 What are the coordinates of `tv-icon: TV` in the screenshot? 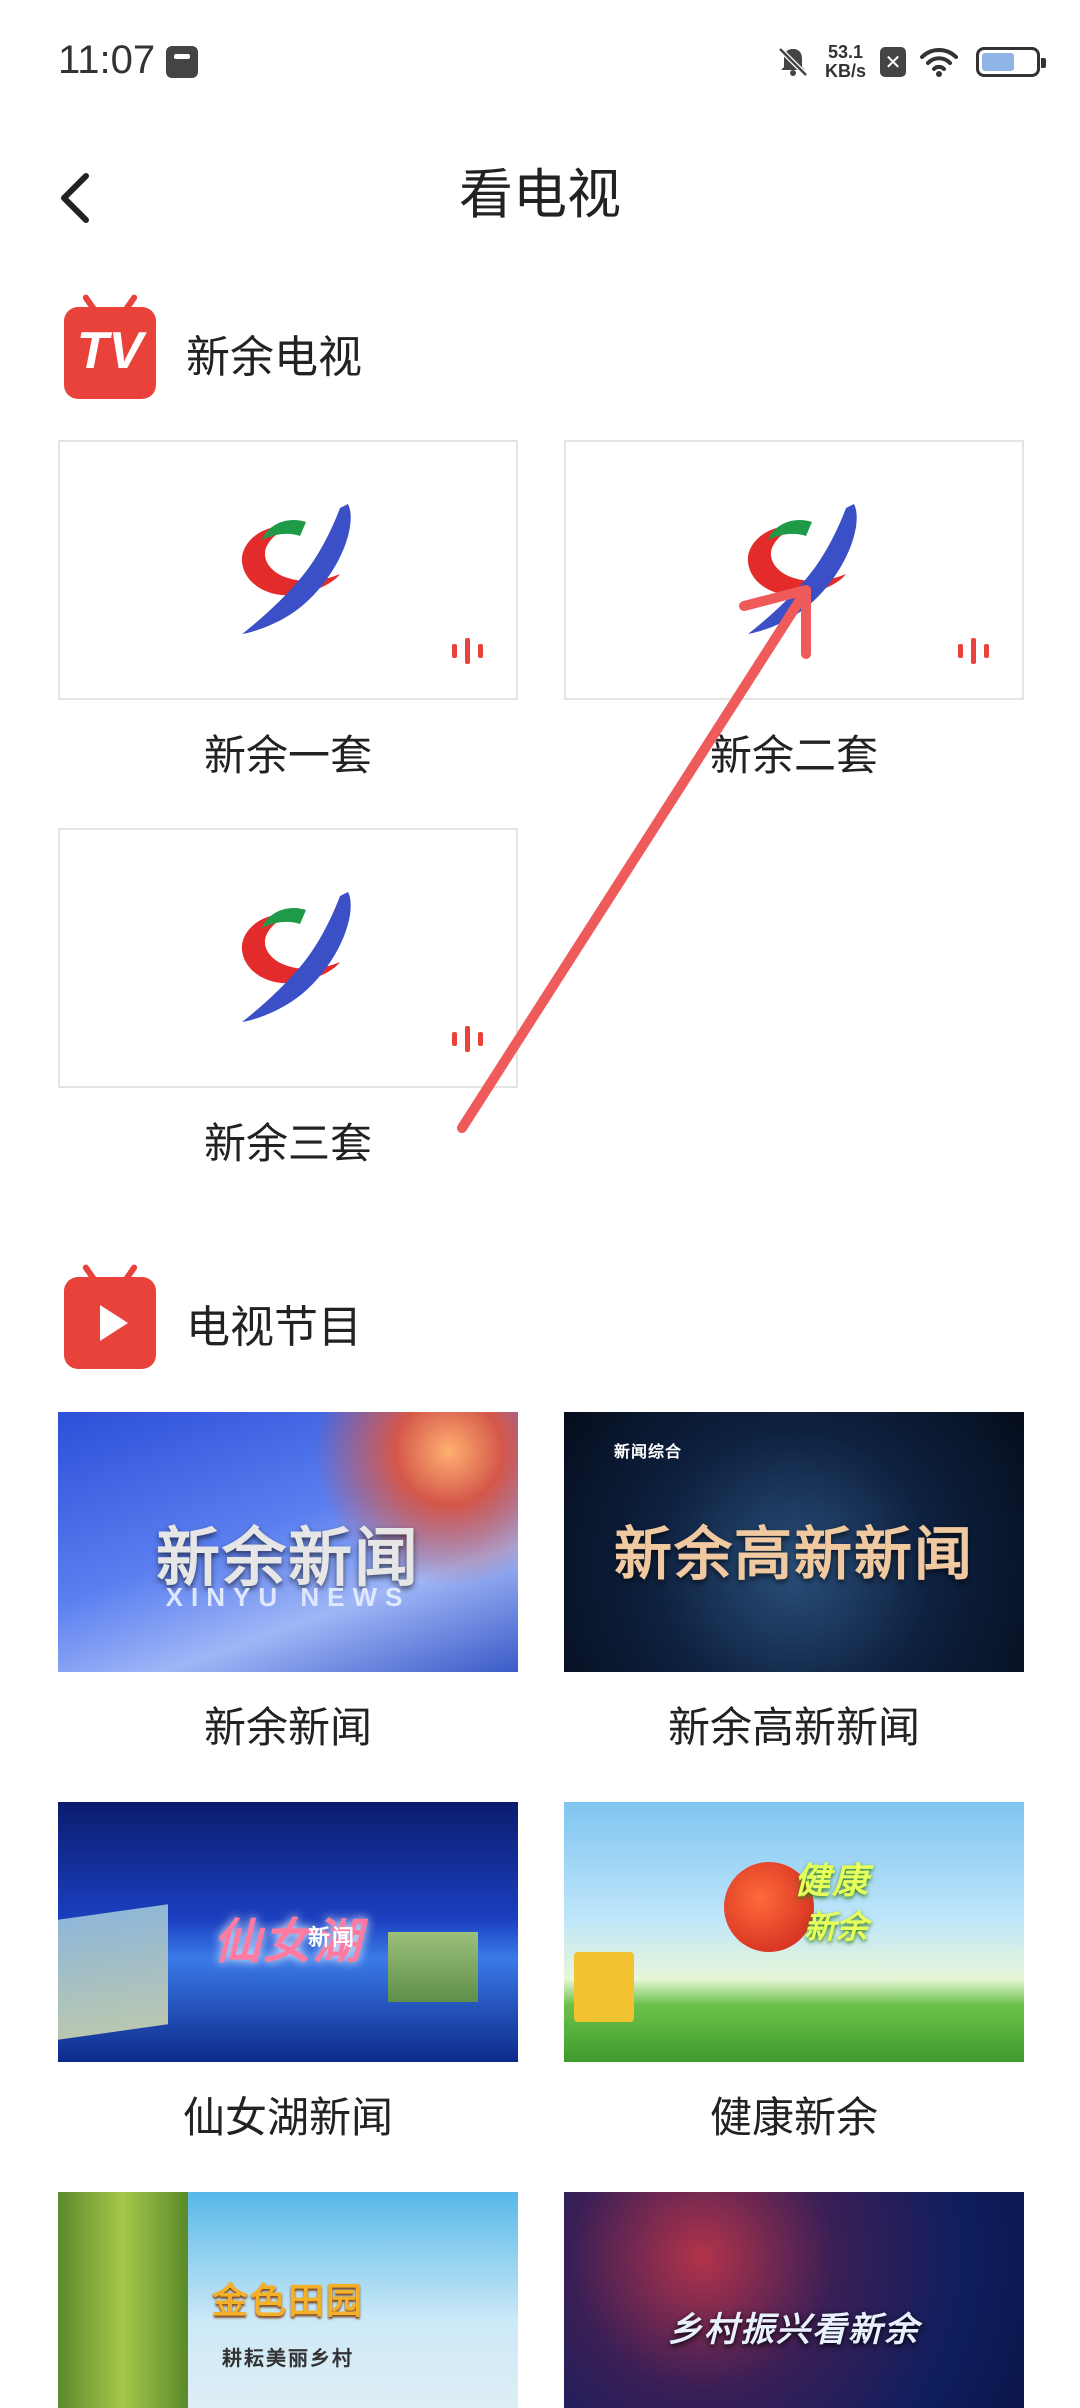 It's located at (110, 346).